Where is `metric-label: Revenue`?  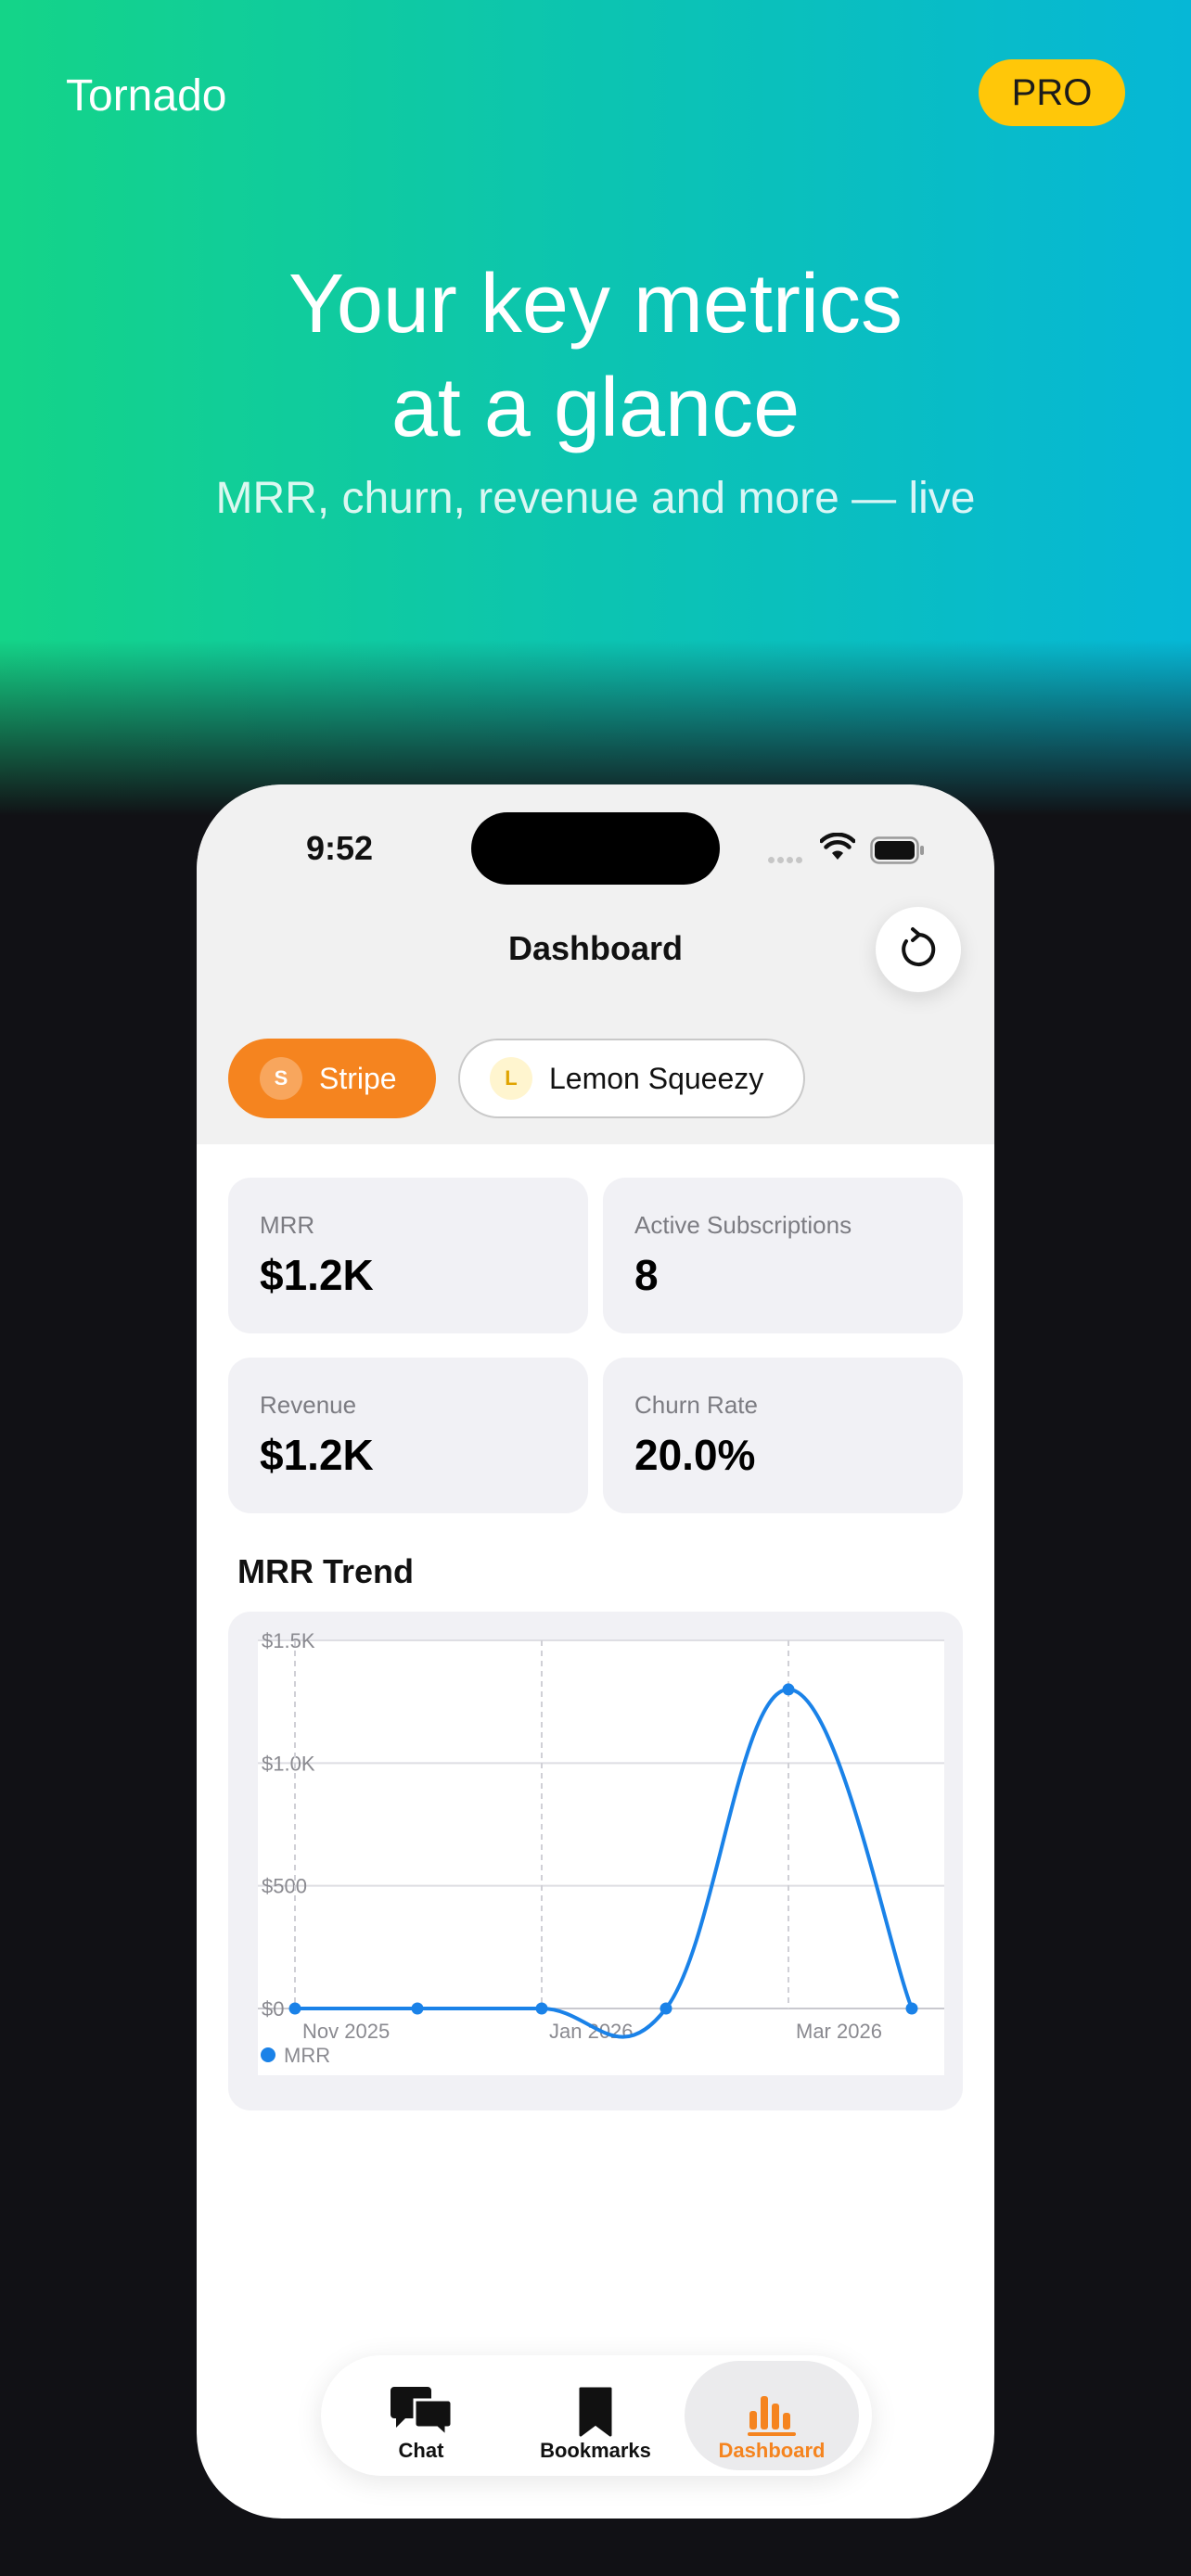
metric-label: Revenue is located at coordinates (308, 1405).